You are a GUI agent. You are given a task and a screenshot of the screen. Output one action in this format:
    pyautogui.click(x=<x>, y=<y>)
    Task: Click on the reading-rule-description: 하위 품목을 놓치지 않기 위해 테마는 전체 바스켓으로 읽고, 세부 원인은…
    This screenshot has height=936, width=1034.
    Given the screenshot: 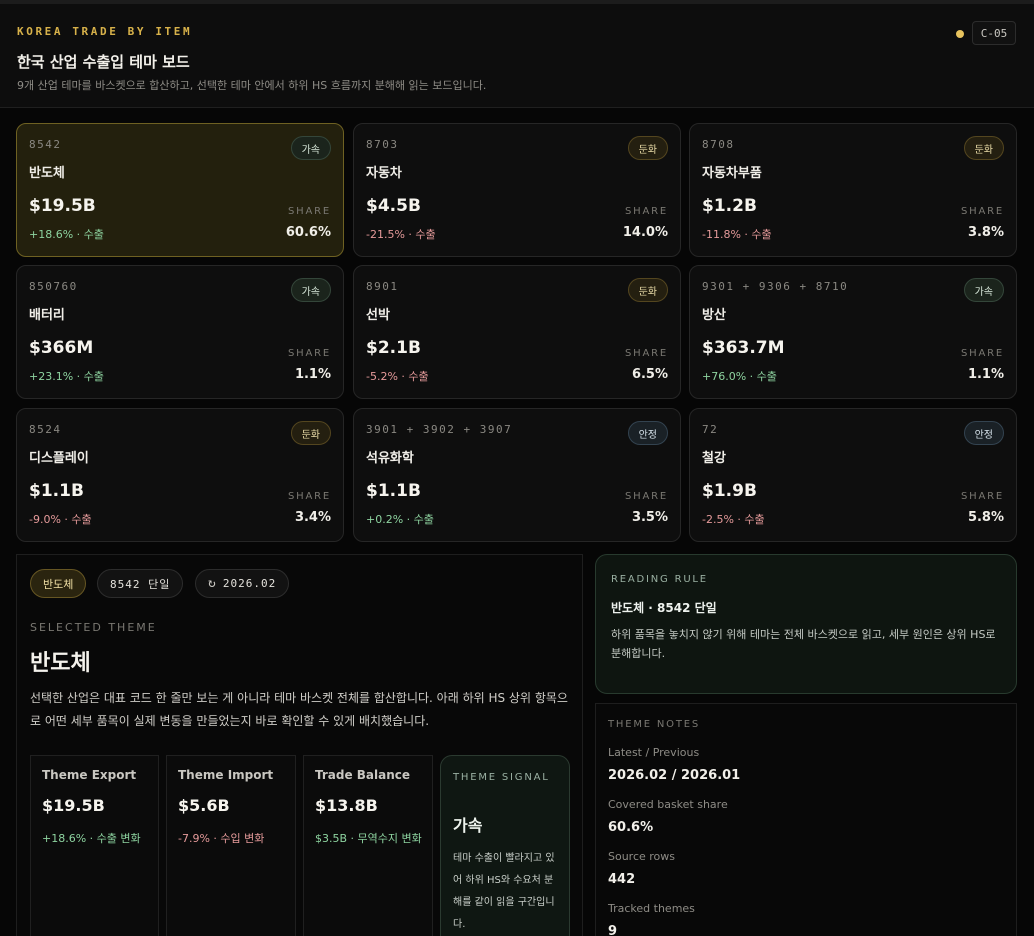 What is the action you would take?
    pyautogui.click(x=803, y=644)
    